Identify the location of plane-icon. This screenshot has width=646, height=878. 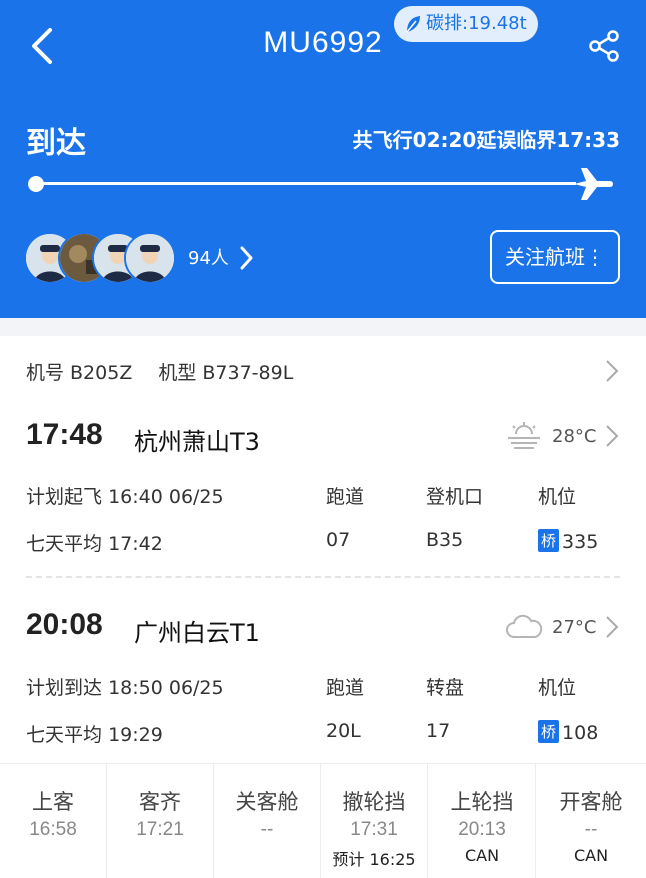
(593, 184).